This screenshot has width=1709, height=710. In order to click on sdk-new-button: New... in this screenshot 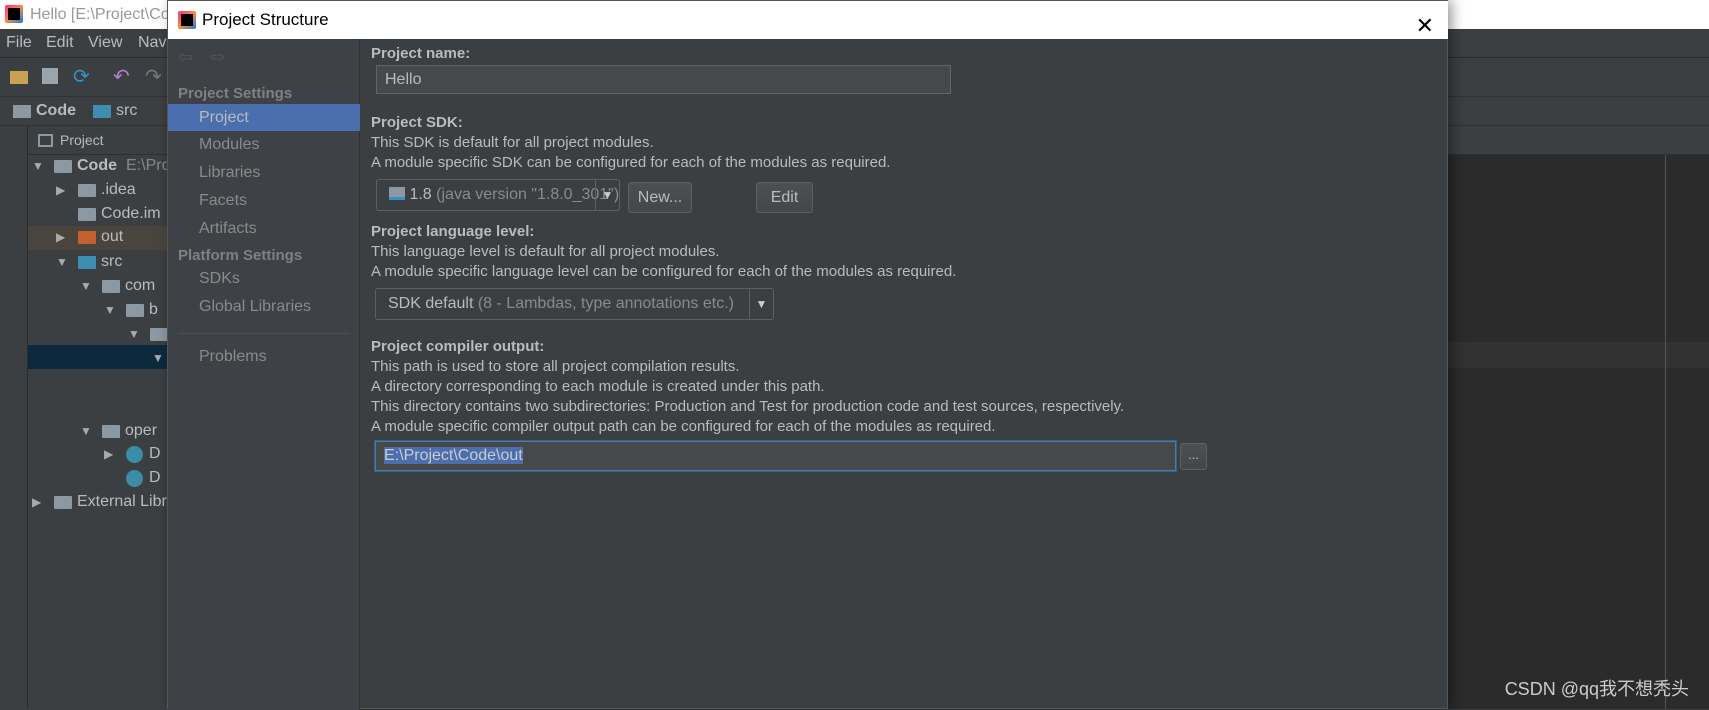, I will do `click(660, 197)`.